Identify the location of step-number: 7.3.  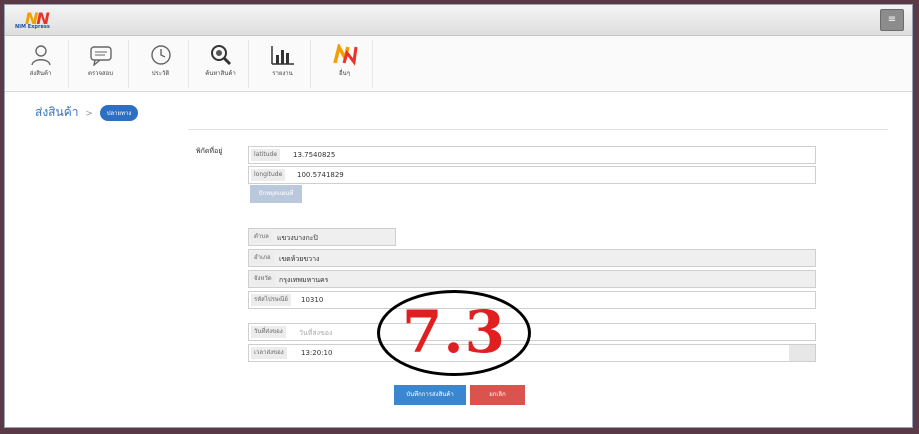
(454, 332).